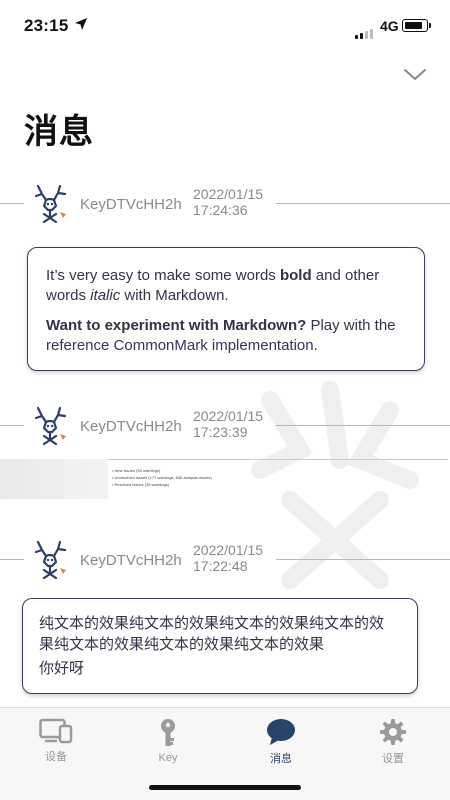 The width and height of the screenshot is (450, 800). Describe the element at coordinates (225, 26) in the screenshot. I see `status-bar: 23:15 4G` at that location.